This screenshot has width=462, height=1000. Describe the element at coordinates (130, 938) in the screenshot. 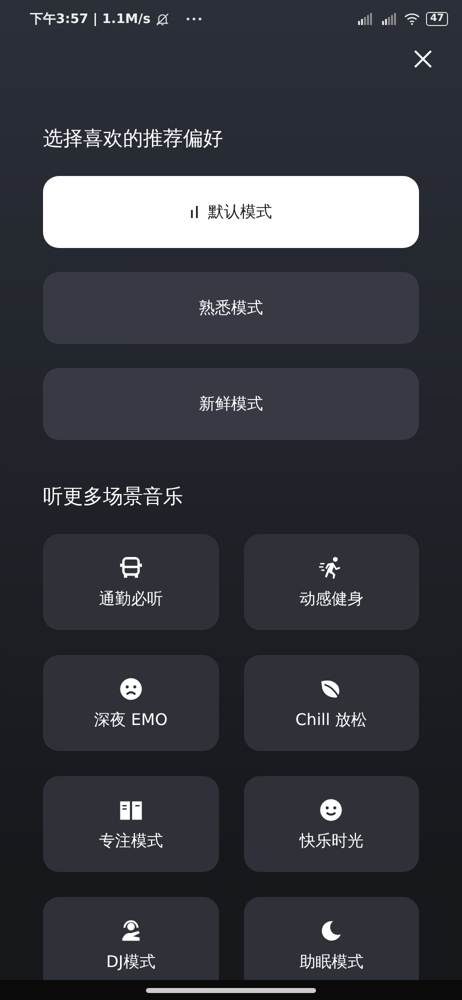

I see `scene-tile: DJ模式` at that location.